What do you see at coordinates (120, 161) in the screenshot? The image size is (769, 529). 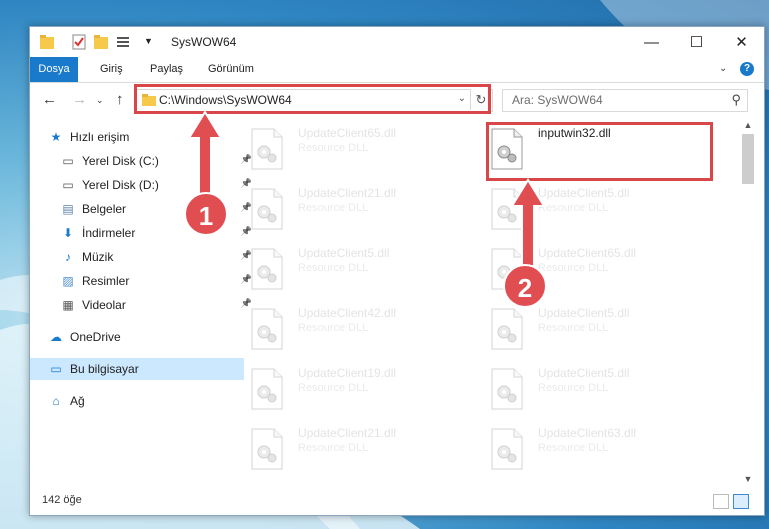 I see `nav-item-label: Yerel Disk (C:)` at bounding box center [120, 161].